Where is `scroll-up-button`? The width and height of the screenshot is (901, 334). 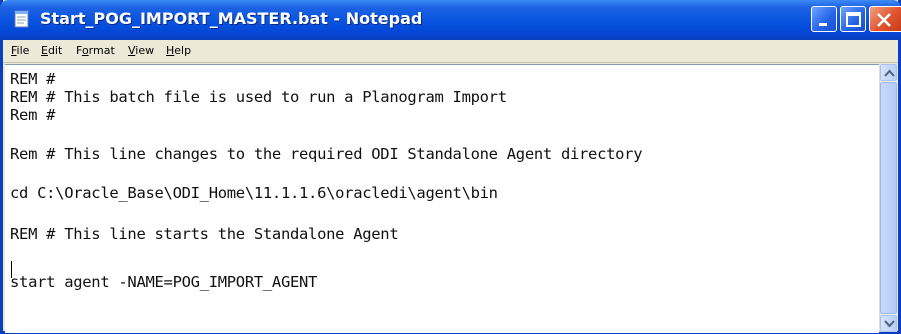
scroll-up-button is located at coordinates (888, 72).